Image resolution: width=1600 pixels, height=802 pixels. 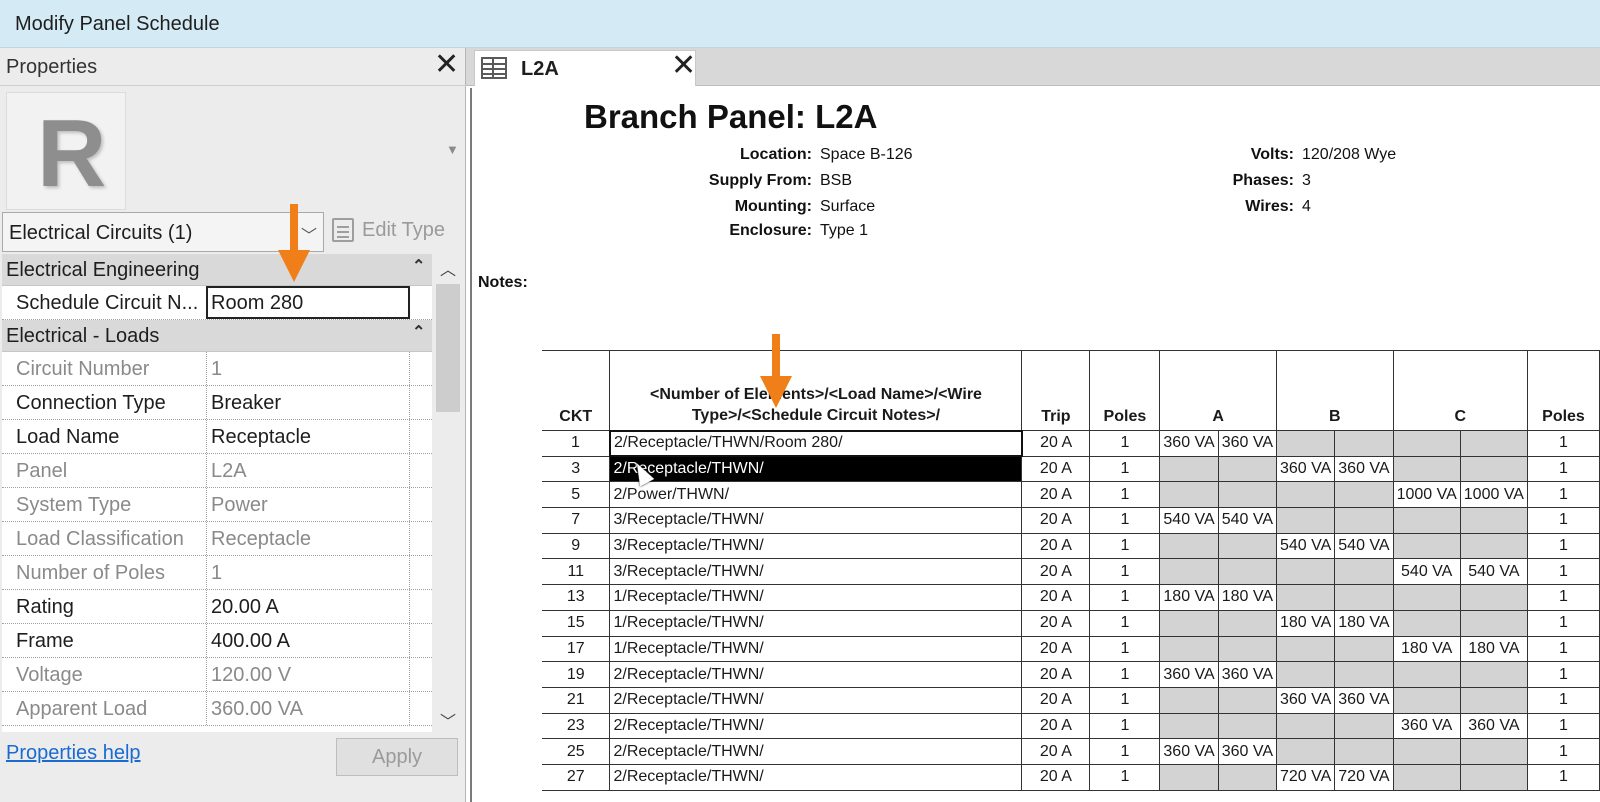 I want to click on table-row: 23 2/Receptacle/THWN/20 A 1 360 VA 360 VA 1, so click(x=1071, y=726).